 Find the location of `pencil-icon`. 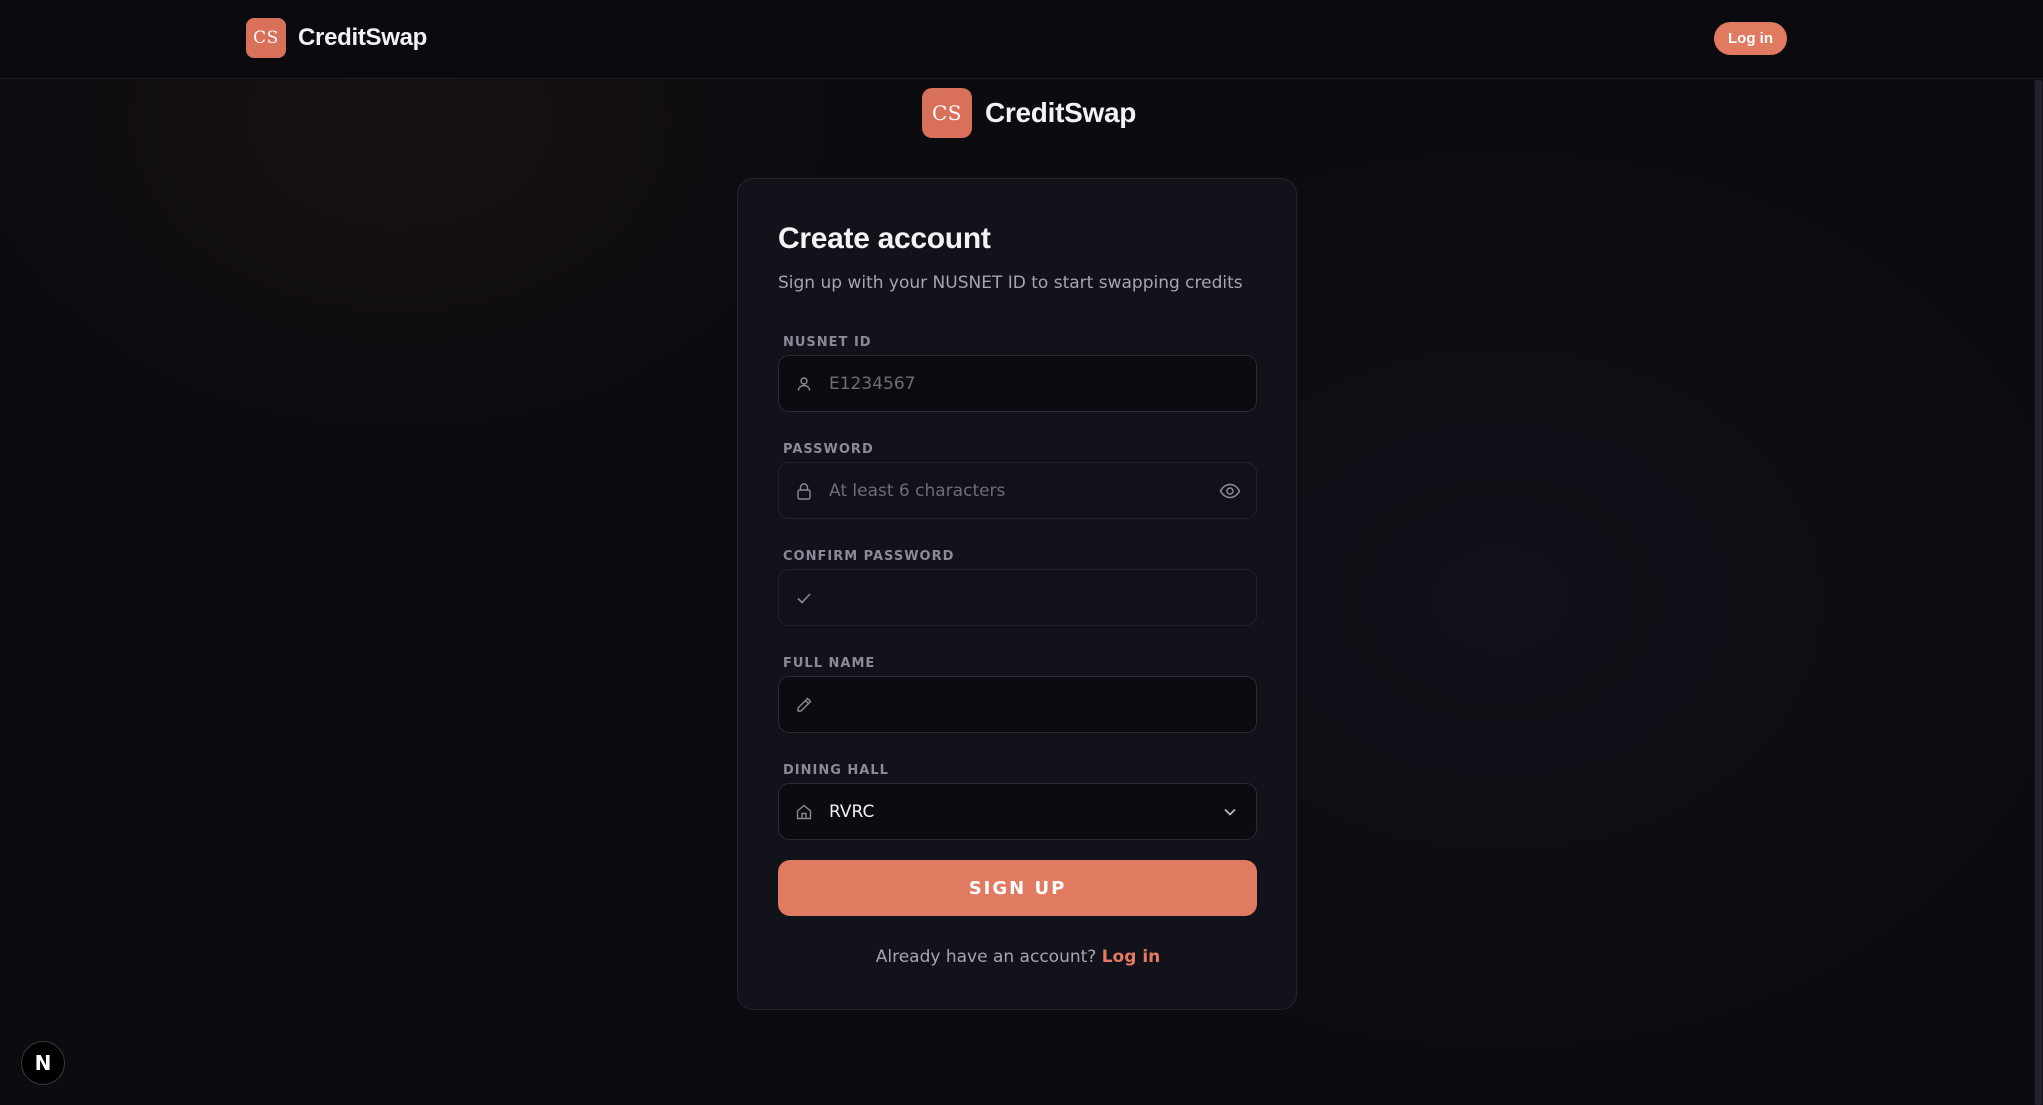

pencil-icon is located at coordinates (804, 705).